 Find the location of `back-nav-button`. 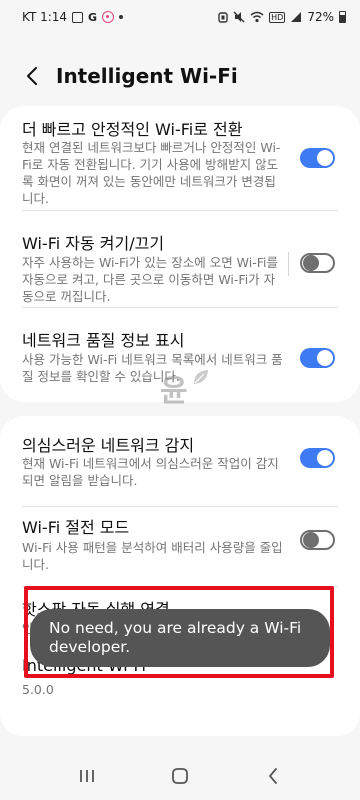

back-nav-button is located at coordinates (273, 776).